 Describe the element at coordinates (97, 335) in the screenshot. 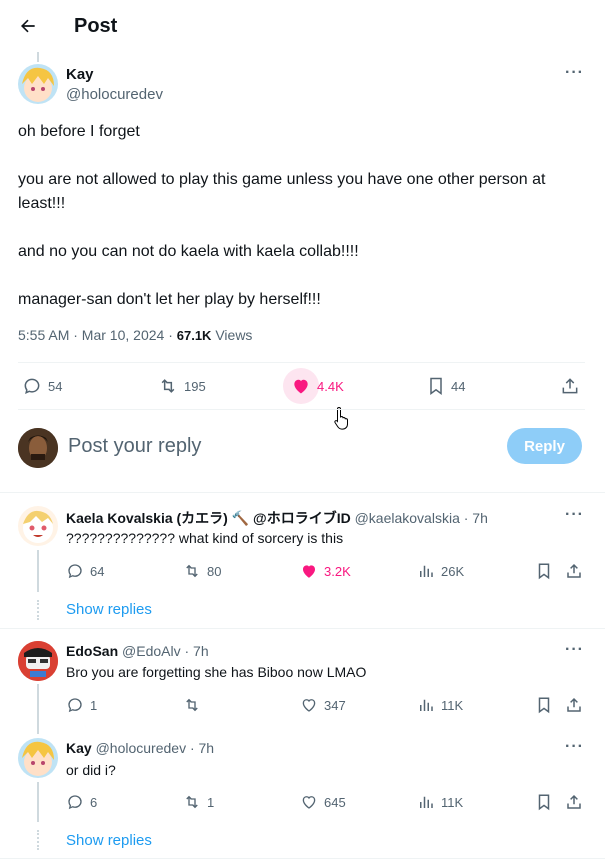

I see `post-timestamp: 5:55 AM · Mar 10, 2024 ·` at that location.